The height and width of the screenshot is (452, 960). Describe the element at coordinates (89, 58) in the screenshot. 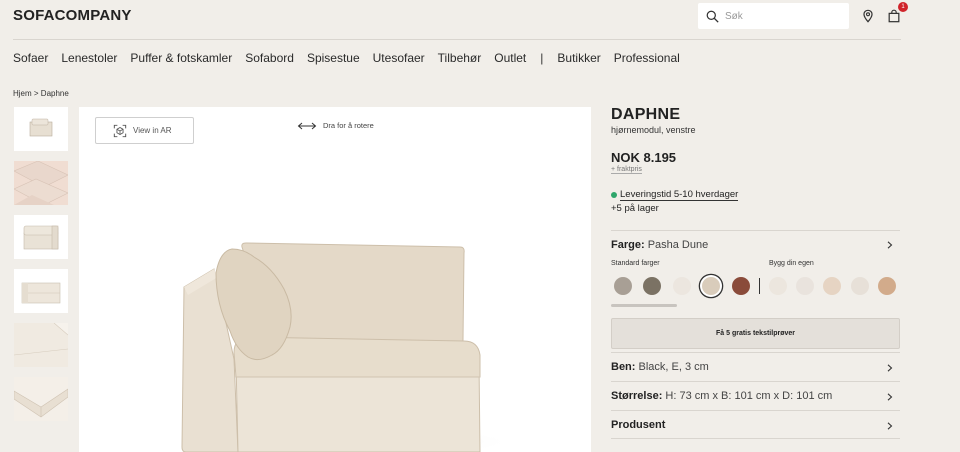

I see `nav-item-lenestoler: Lenestoler` at that location.